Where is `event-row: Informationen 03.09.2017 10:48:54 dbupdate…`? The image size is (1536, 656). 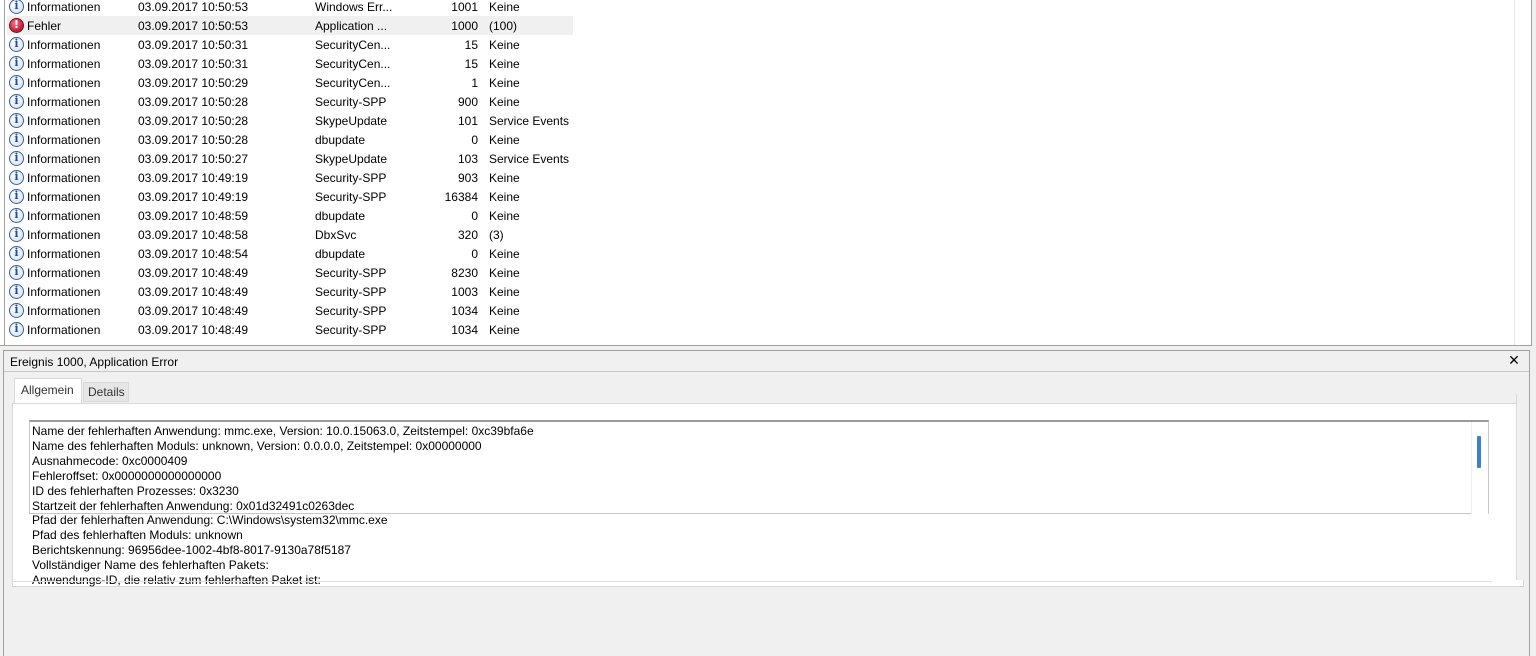 event-row: Informationen 03.09.2017 10:48:54 dbupdate… is located at coordinates (760, 253).